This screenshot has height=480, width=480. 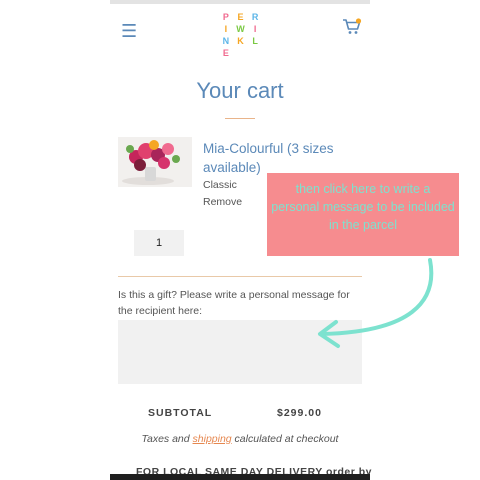 I want to click on subtotal-label: SUBTOTAL, so click(x=180, y=413).